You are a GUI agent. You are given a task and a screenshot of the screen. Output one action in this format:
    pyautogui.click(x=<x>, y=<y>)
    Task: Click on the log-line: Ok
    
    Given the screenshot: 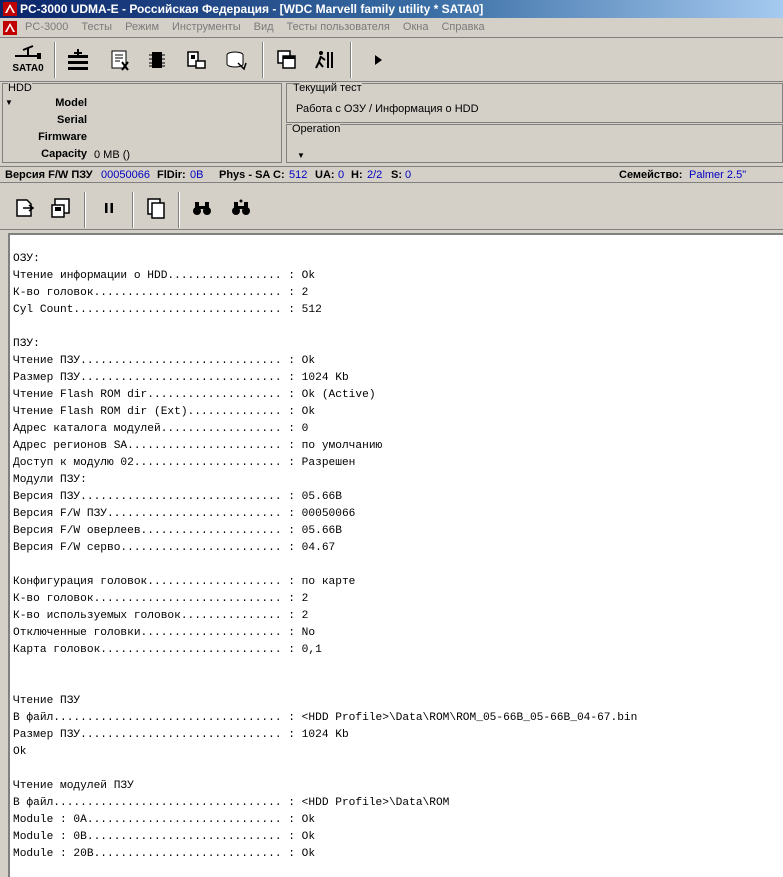 What is the action you would take?
    pyautogui.click(x=20, y=752)
    